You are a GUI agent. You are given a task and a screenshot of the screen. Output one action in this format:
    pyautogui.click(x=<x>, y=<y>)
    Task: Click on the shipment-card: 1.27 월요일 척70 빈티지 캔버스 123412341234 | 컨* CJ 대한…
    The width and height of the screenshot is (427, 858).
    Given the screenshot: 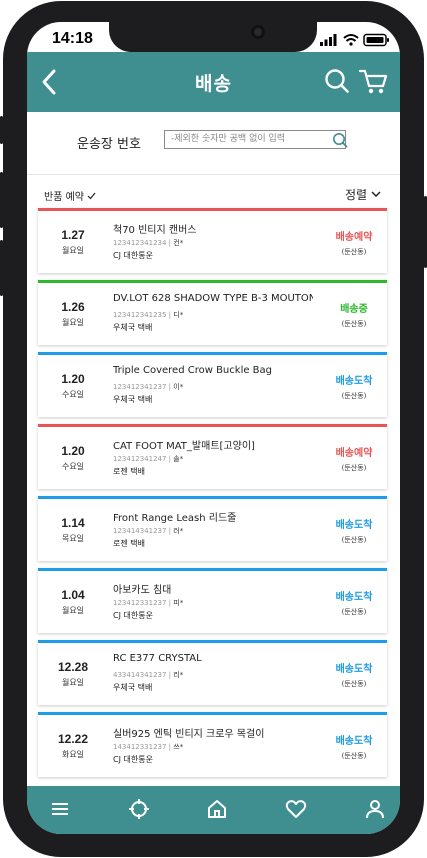 What is the action you would take?
    pyautogui.click(x=212, y=240)
    